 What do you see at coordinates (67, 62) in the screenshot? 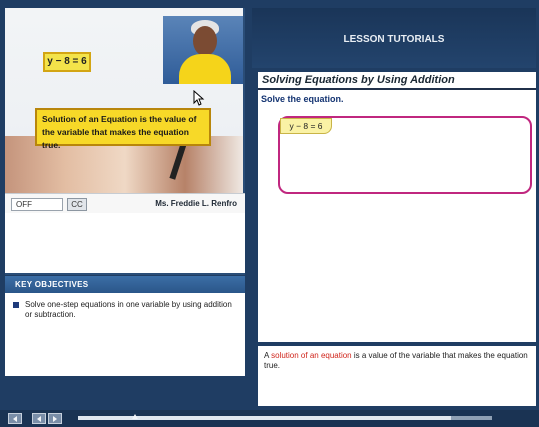
I see `equation-card: y − 8 = 6` at bounding box center [67, 62].